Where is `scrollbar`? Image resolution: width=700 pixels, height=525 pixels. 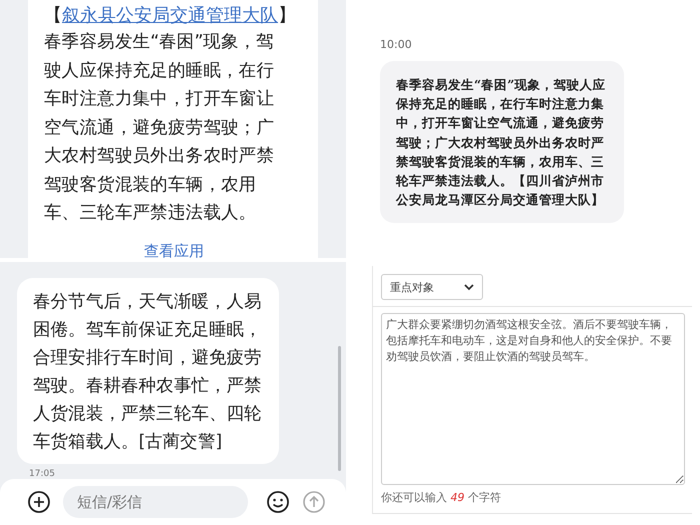
scrollbar is located at coordinates (339, 408).